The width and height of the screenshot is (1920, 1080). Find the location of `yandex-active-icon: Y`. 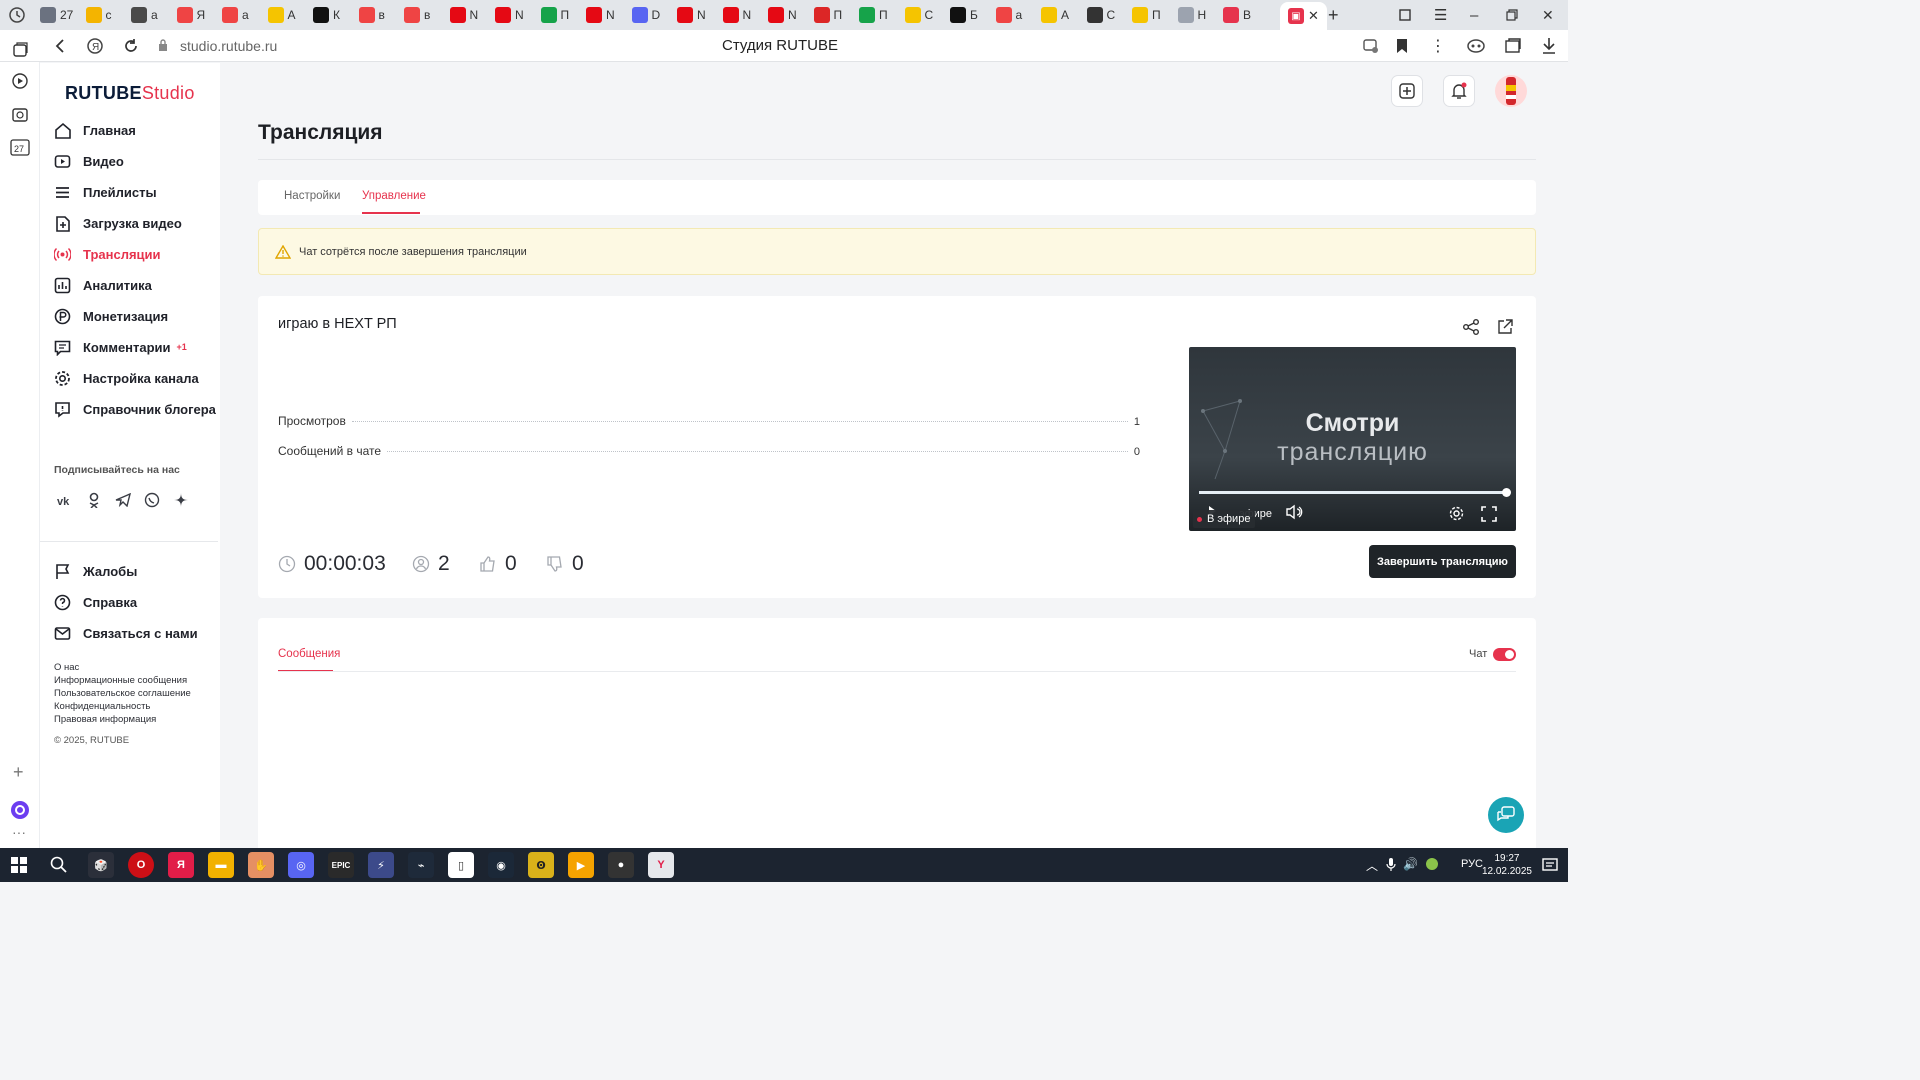

yandex-active-icon: Y is located at coordinates (661, 865).